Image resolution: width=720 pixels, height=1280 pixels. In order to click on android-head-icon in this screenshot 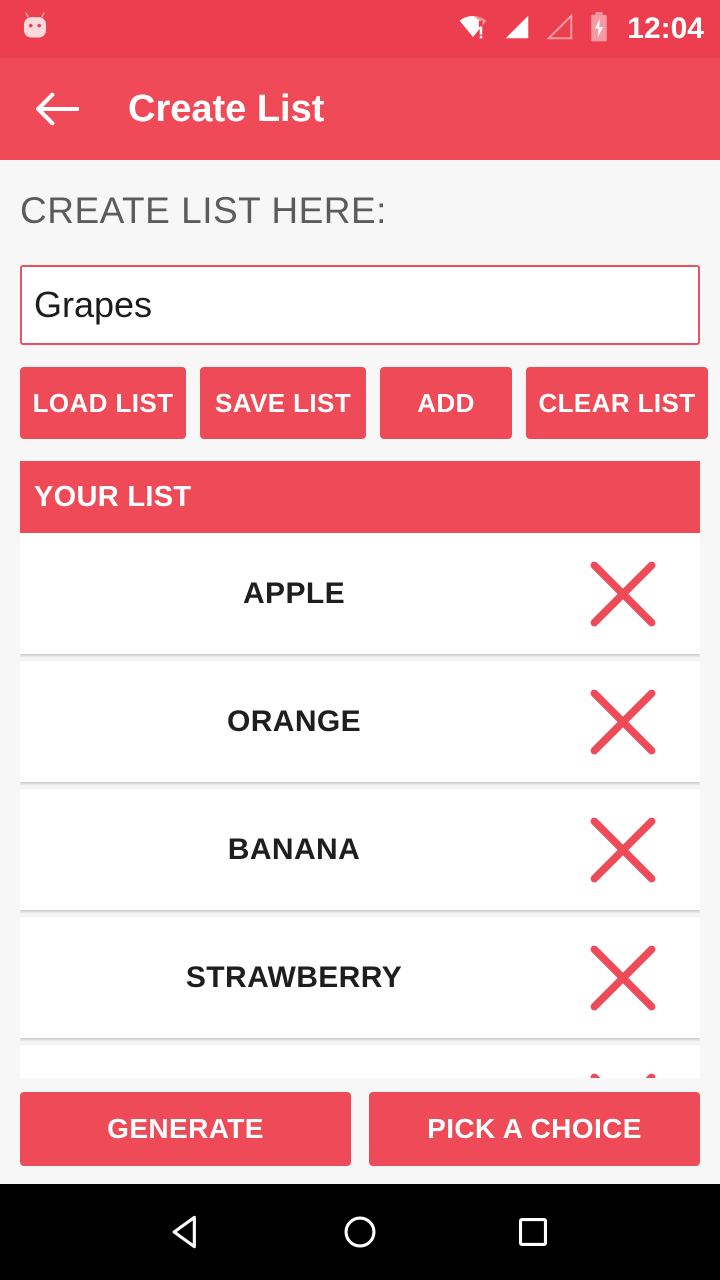, I will do `click(35, 29)`.